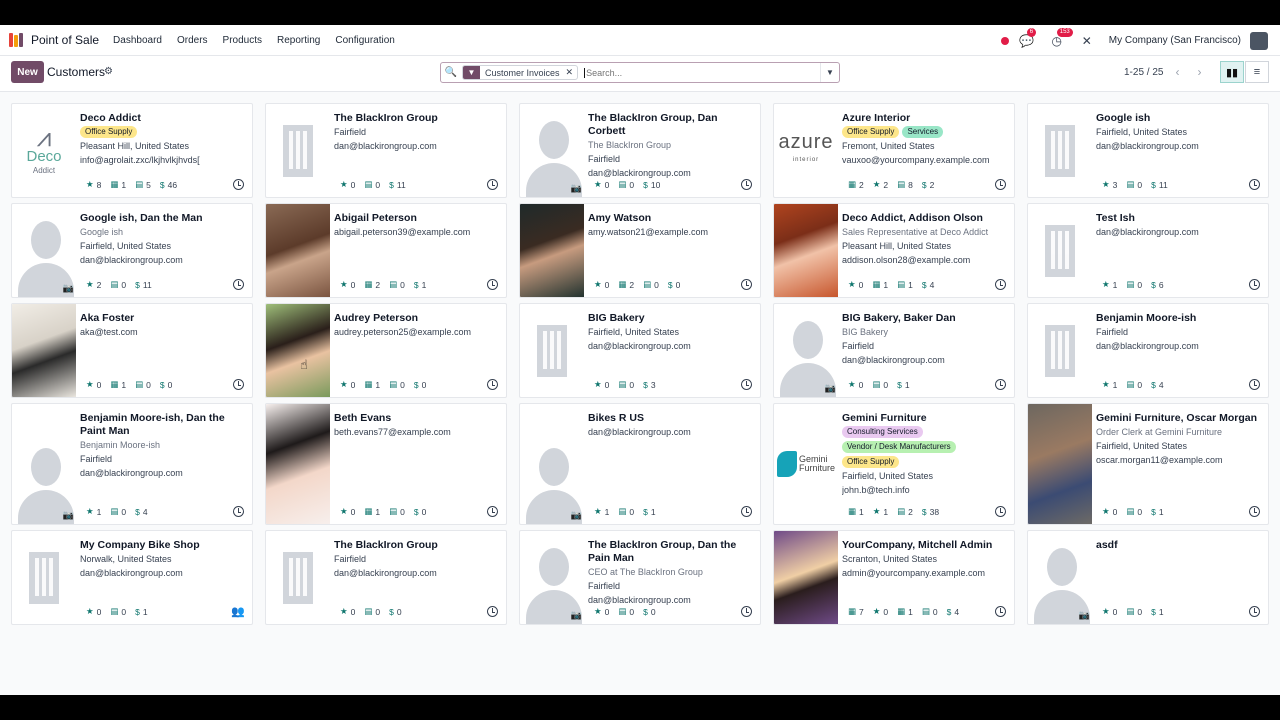  What do you see at coordinates (1177, 72) in the screenshot?
I see `chevron-left-icon: ‹` at bounding box center [1177, 72].